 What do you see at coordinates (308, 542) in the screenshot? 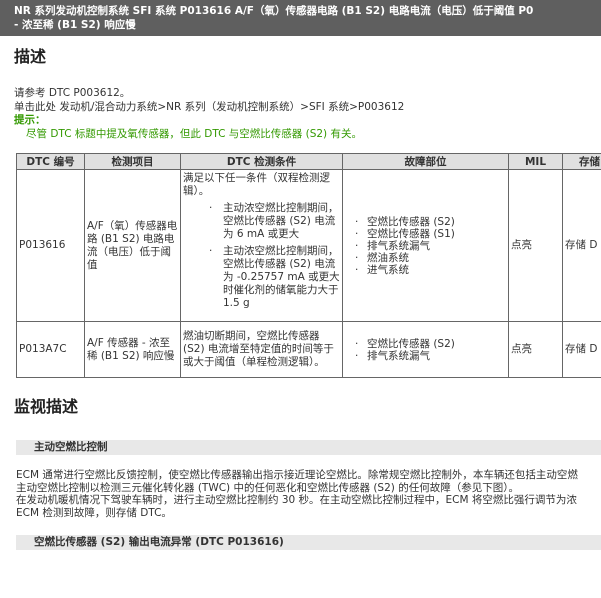
I see `subsection-sensor-output-abnormal: 空燃比传感器 (S2) 输出电流异常 (DTC P013616)` at bounding box center [308, 542].